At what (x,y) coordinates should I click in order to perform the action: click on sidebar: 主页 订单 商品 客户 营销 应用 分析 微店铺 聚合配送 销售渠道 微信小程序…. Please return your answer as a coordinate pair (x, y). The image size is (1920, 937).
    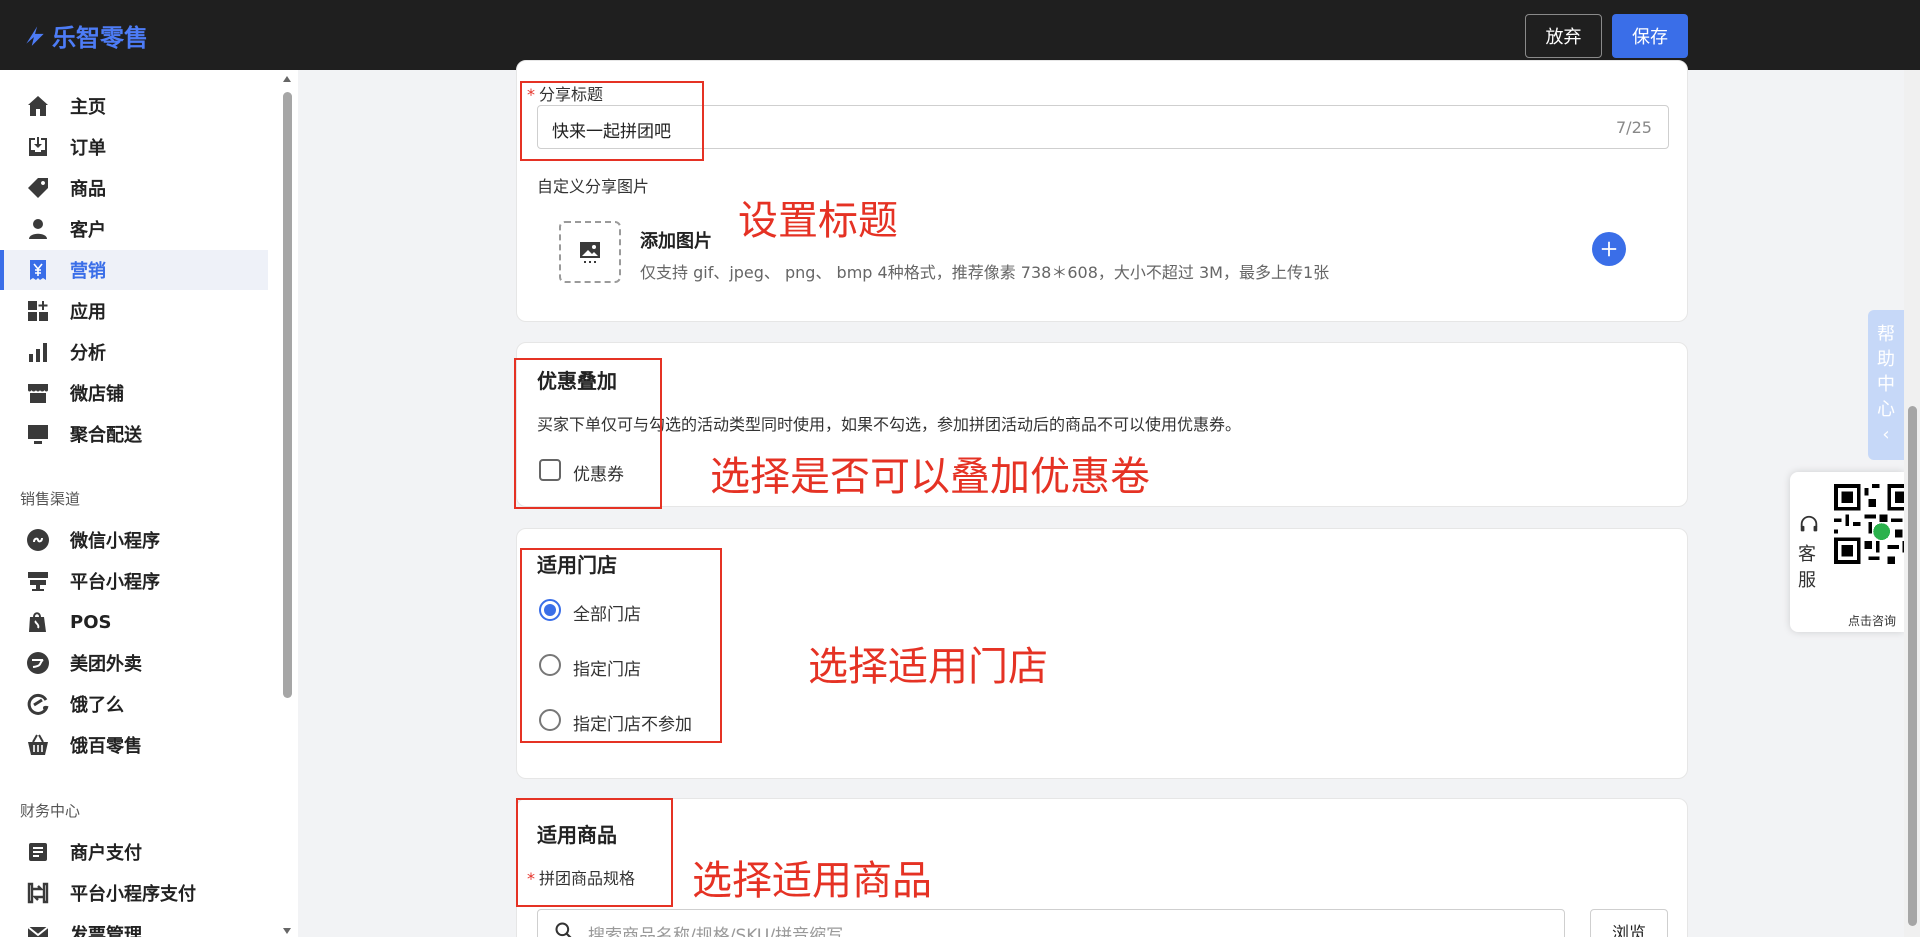
    Looking at the image, I should click on (149, 503).